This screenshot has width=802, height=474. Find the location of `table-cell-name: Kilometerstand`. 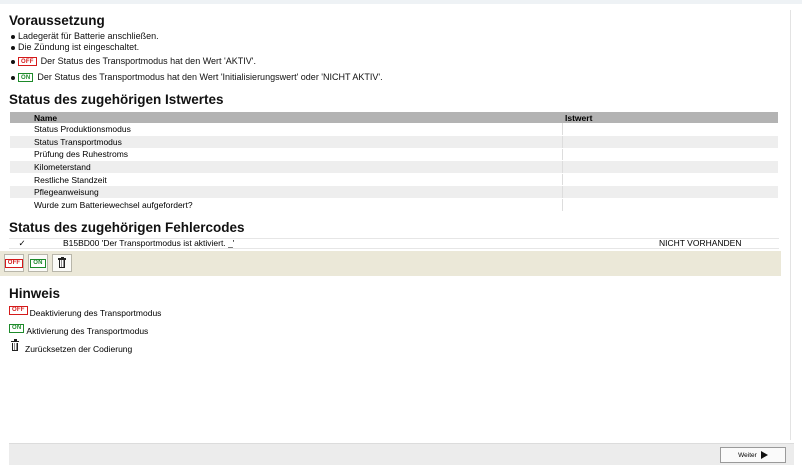

table-cell-name: Kilometerstand is located at coordinates (286, 167).